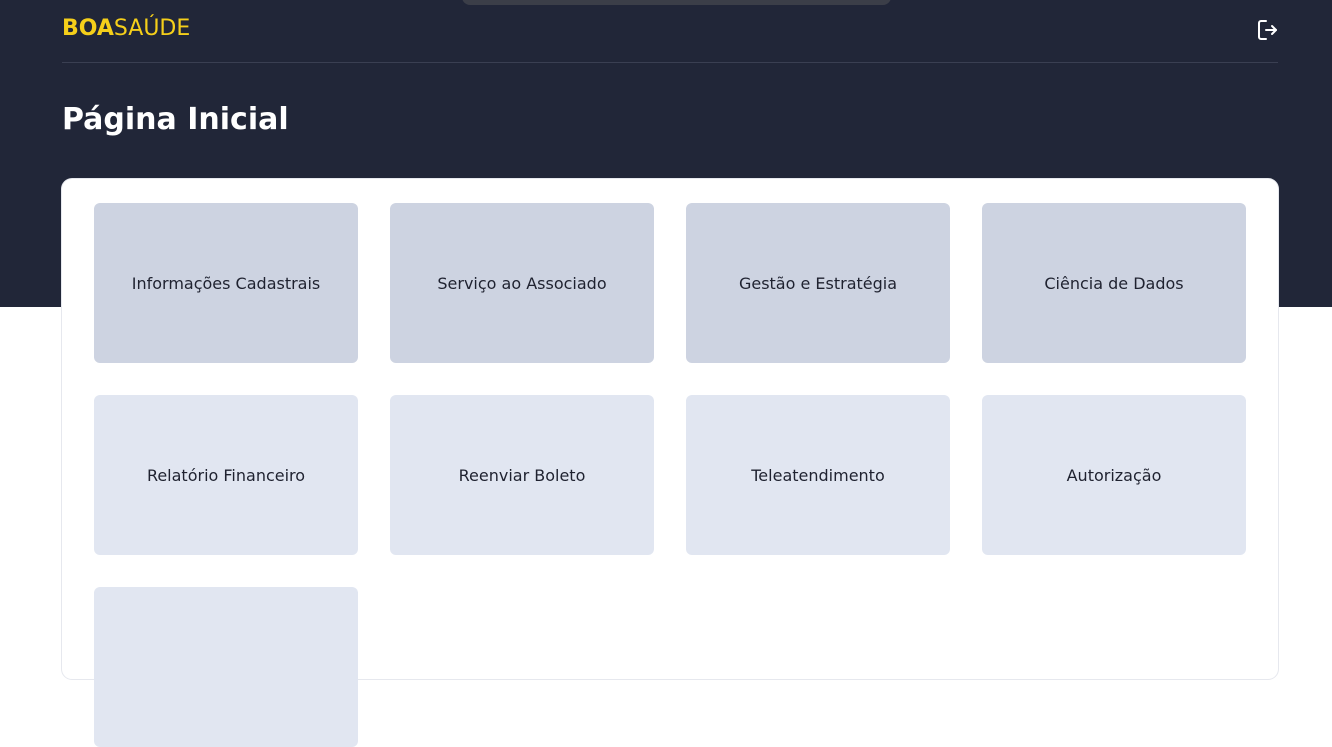 The image size is (1332, 747). I want to click on card-partial, so click(226, 667).